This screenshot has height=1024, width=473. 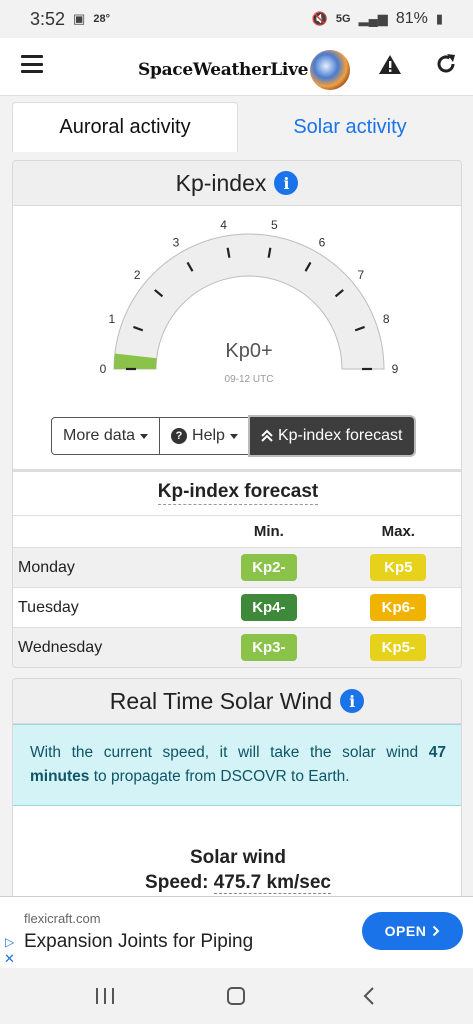 I want to click on brand-name: SpaceWeatherLive, so click(x=223, y=70).